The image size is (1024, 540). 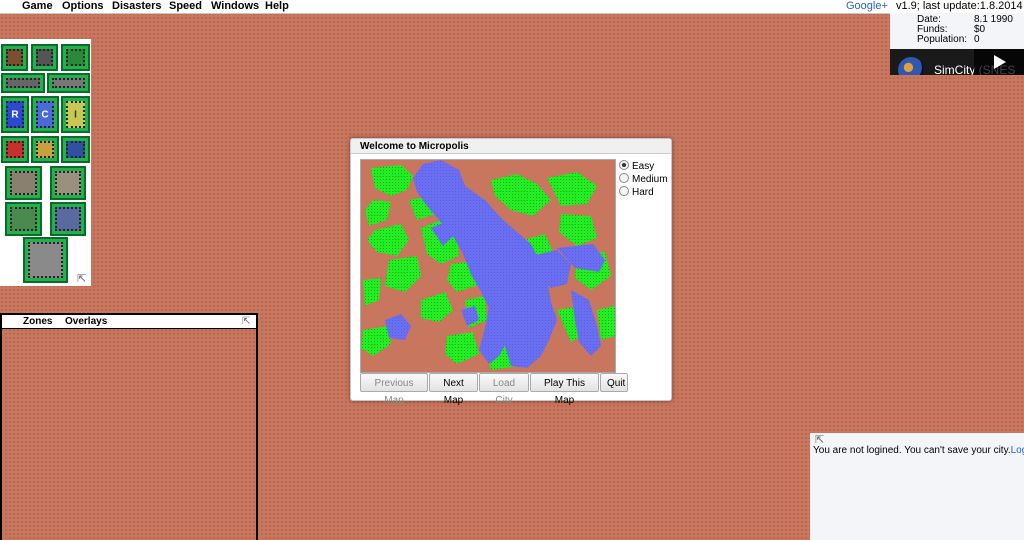 What do you see at coordinates (83, 6) in the screenshot?
I see `menu-options: Options` at bounding box center [83, 6].